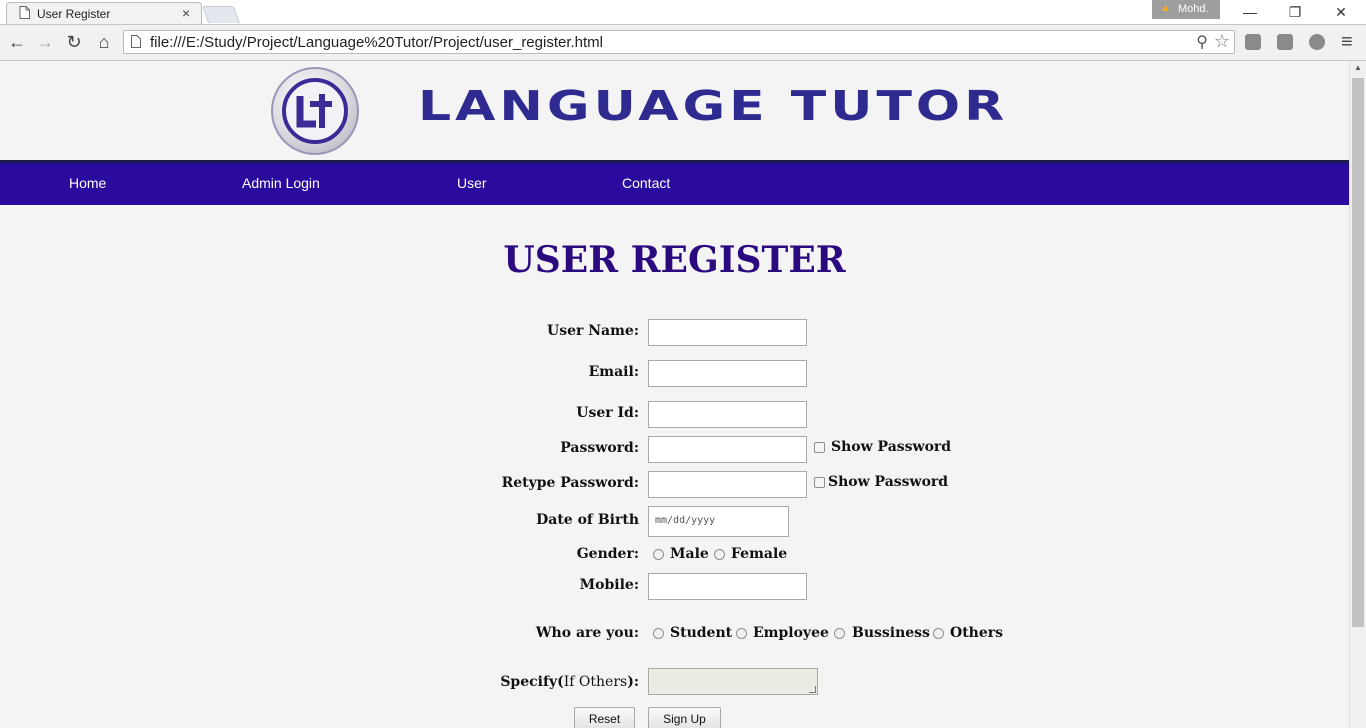  I want to click on dob-input: mm/dd/yyyy, so click(718, 521).